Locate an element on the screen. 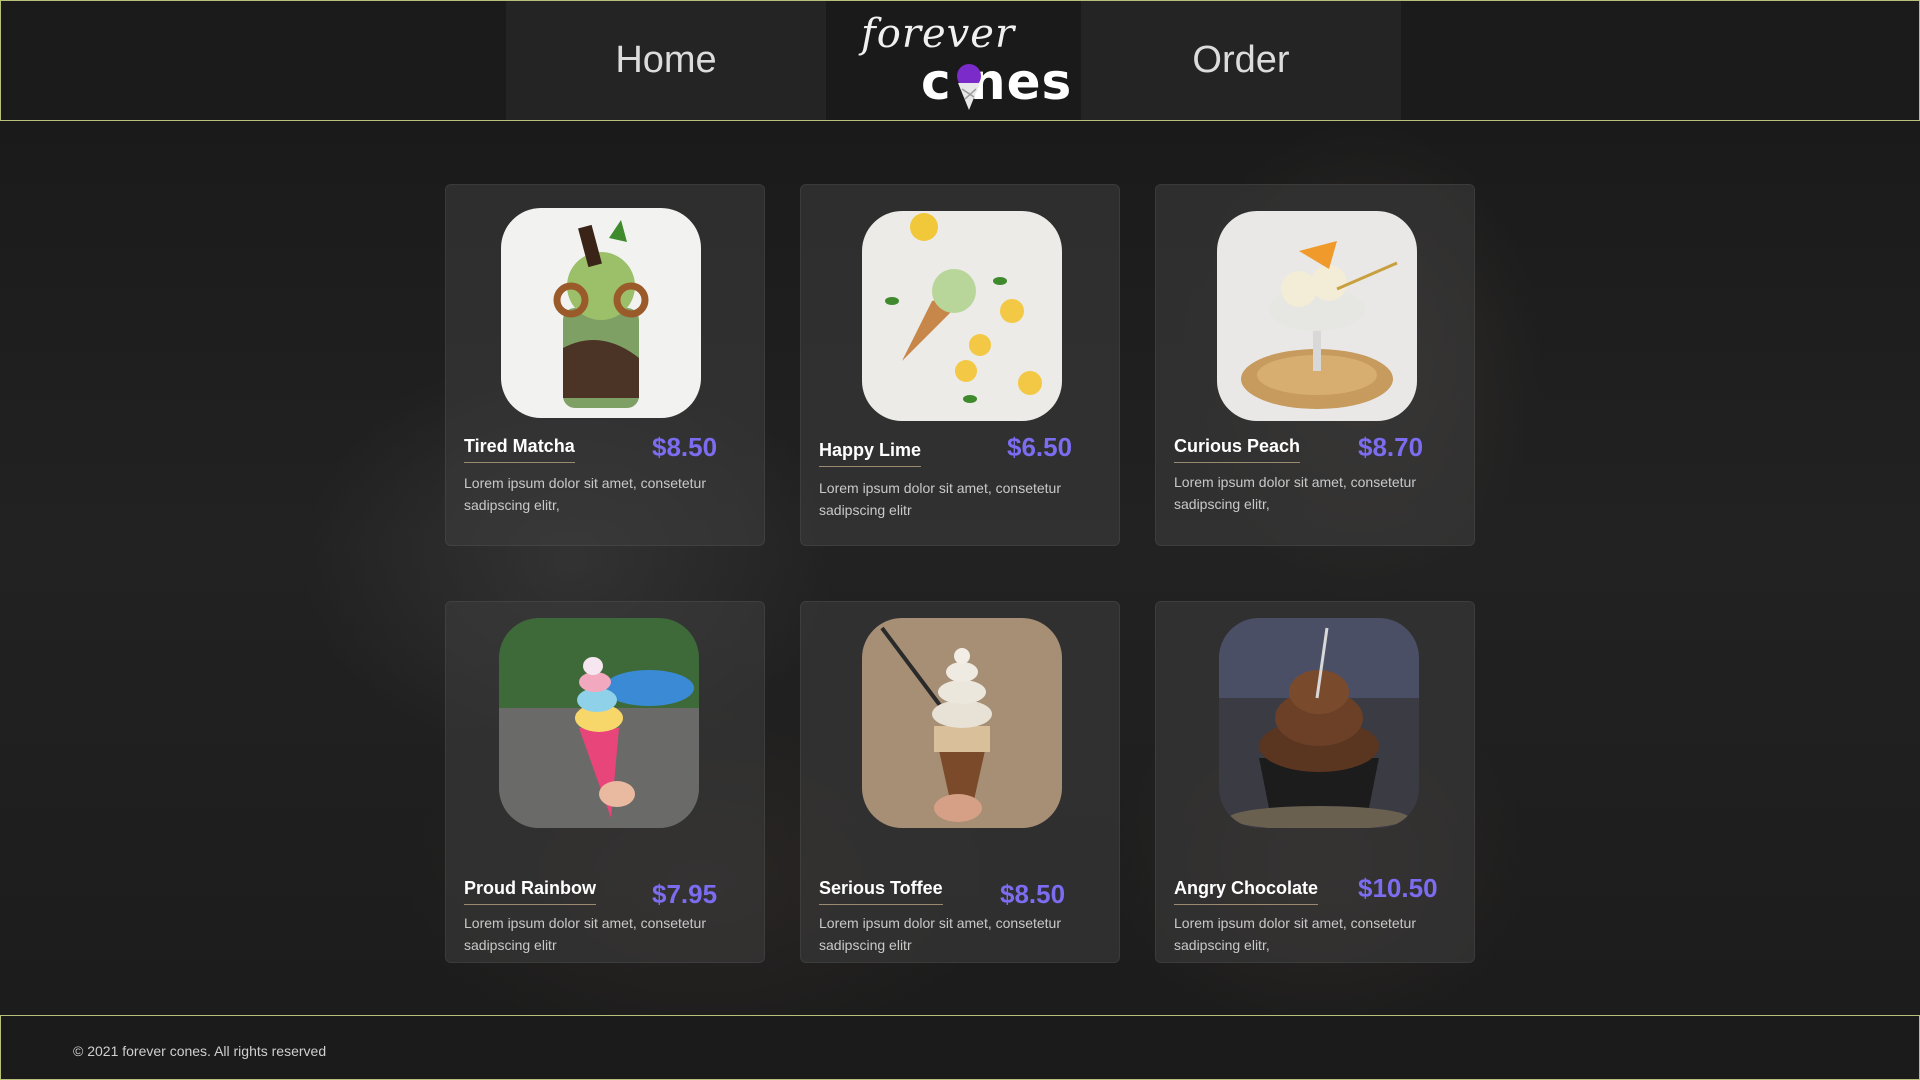  product-image-rainbow is located at coordinates (599, 723).